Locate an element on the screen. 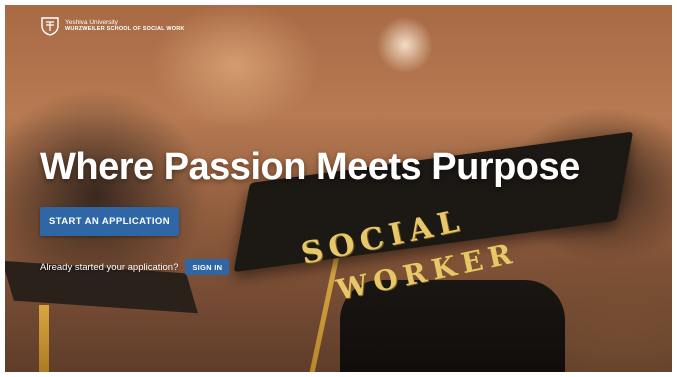 Image resolution: width=677 pixels, height=377 pixels. page-headline: Where Passion Meets Purpose is located at coordinates (310, 167).